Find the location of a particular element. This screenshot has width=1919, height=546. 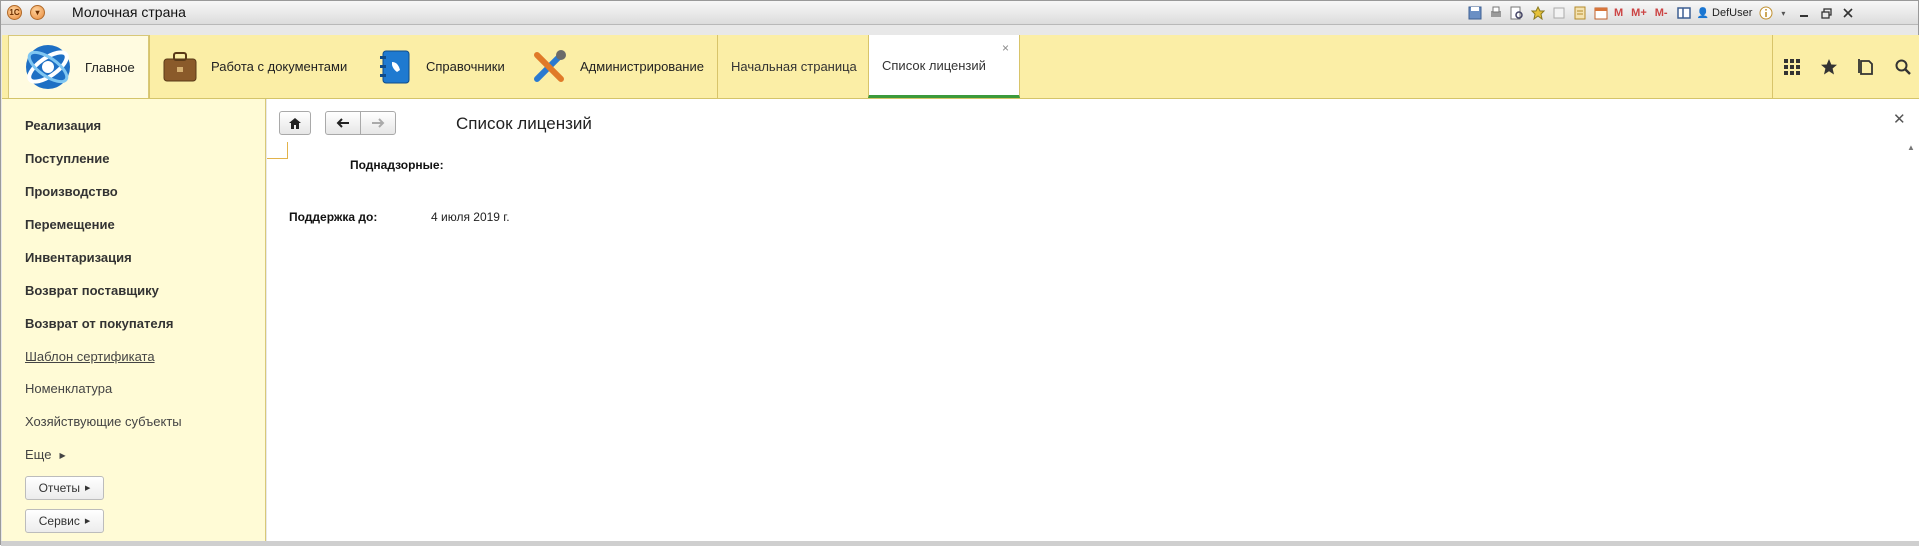

support-until-label: Поддержка до: is located at coordinates (333, 217).